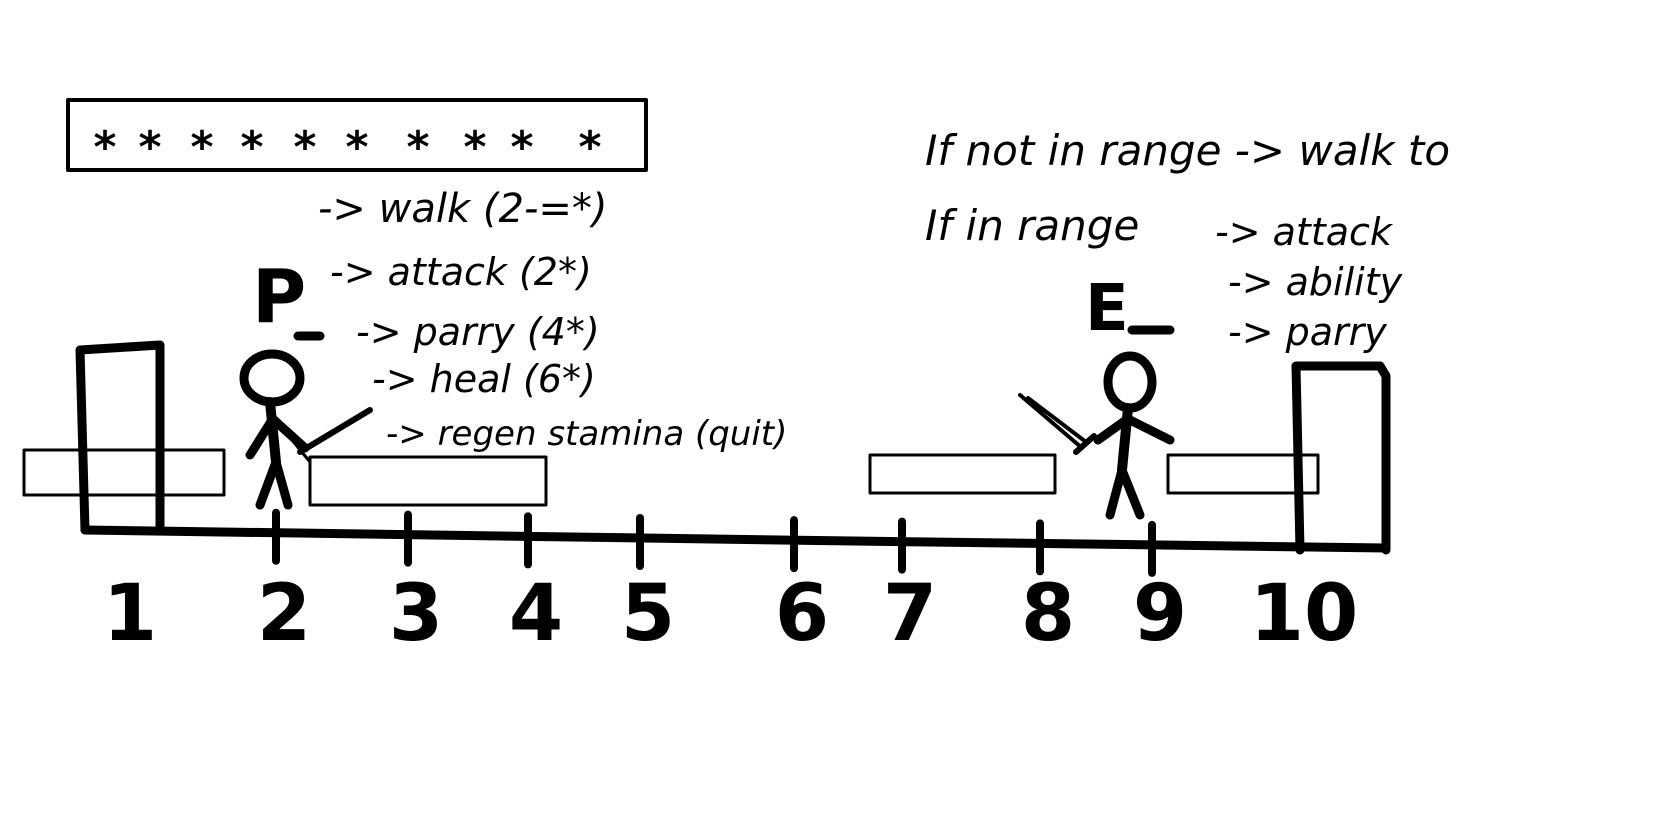 The image size is (1656, 832). Describe the element at coordinates (1341, 458) in the screenshot. I see `right-door` at that location.